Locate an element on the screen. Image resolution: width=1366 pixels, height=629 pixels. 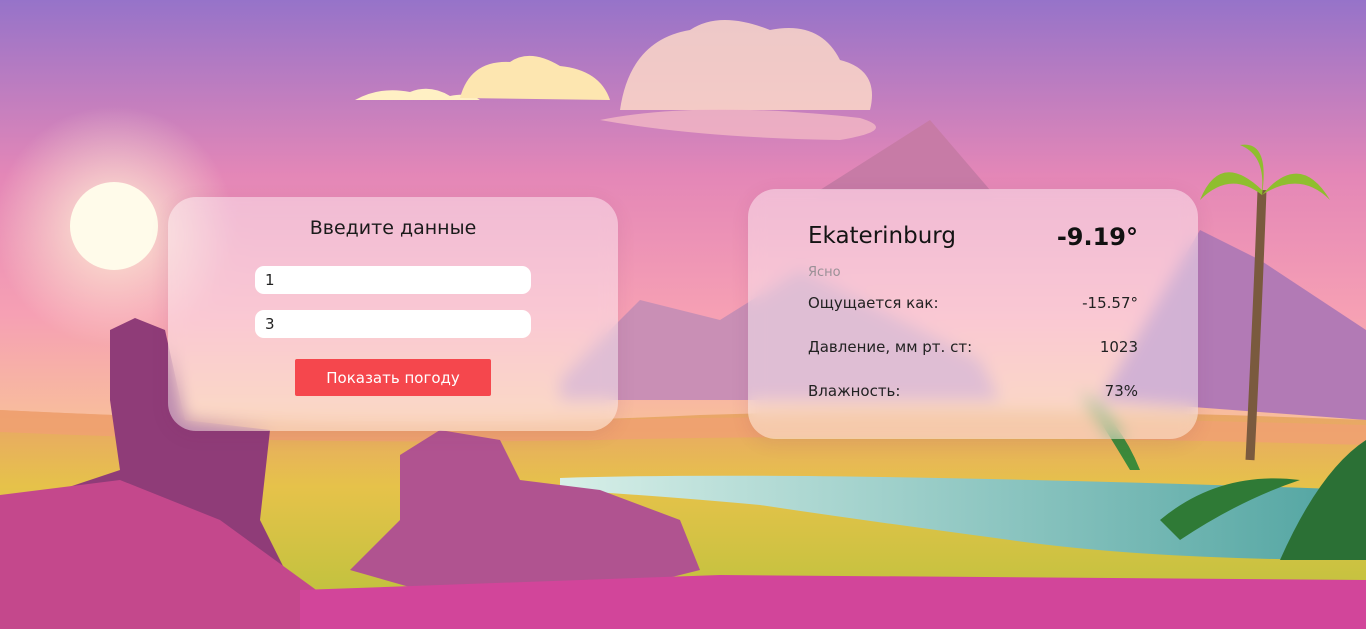
pressure-row: Давление, мм рт. ст: 1023 is located at coordinates (973, 349).